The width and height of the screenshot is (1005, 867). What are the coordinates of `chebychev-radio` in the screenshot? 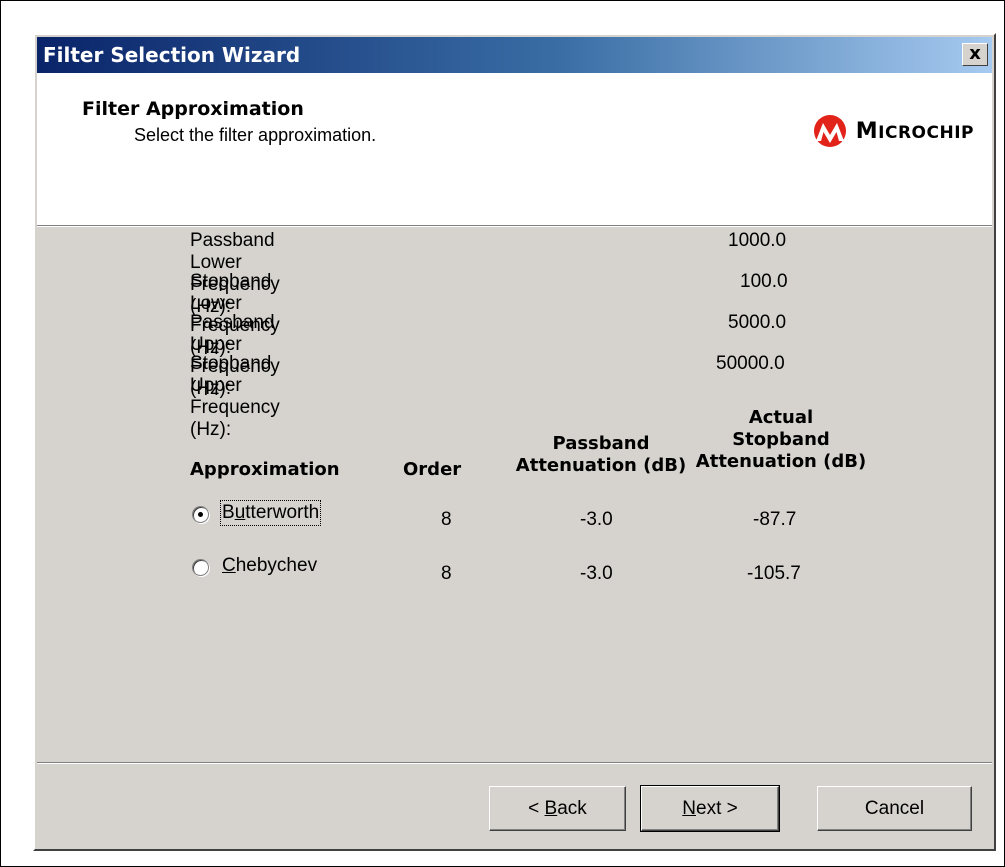 It's located at (200, 567).